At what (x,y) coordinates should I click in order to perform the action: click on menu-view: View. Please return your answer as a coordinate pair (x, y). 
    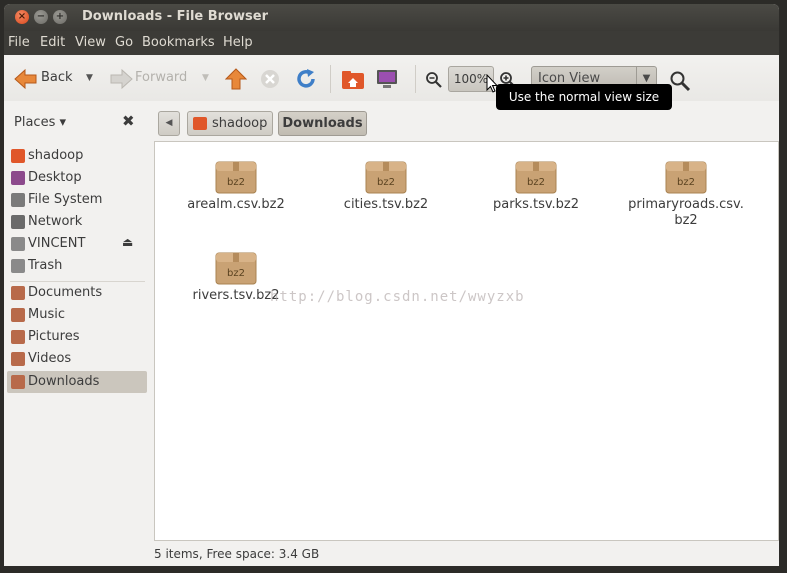
    Looking at the image, I should click on (90, 42).